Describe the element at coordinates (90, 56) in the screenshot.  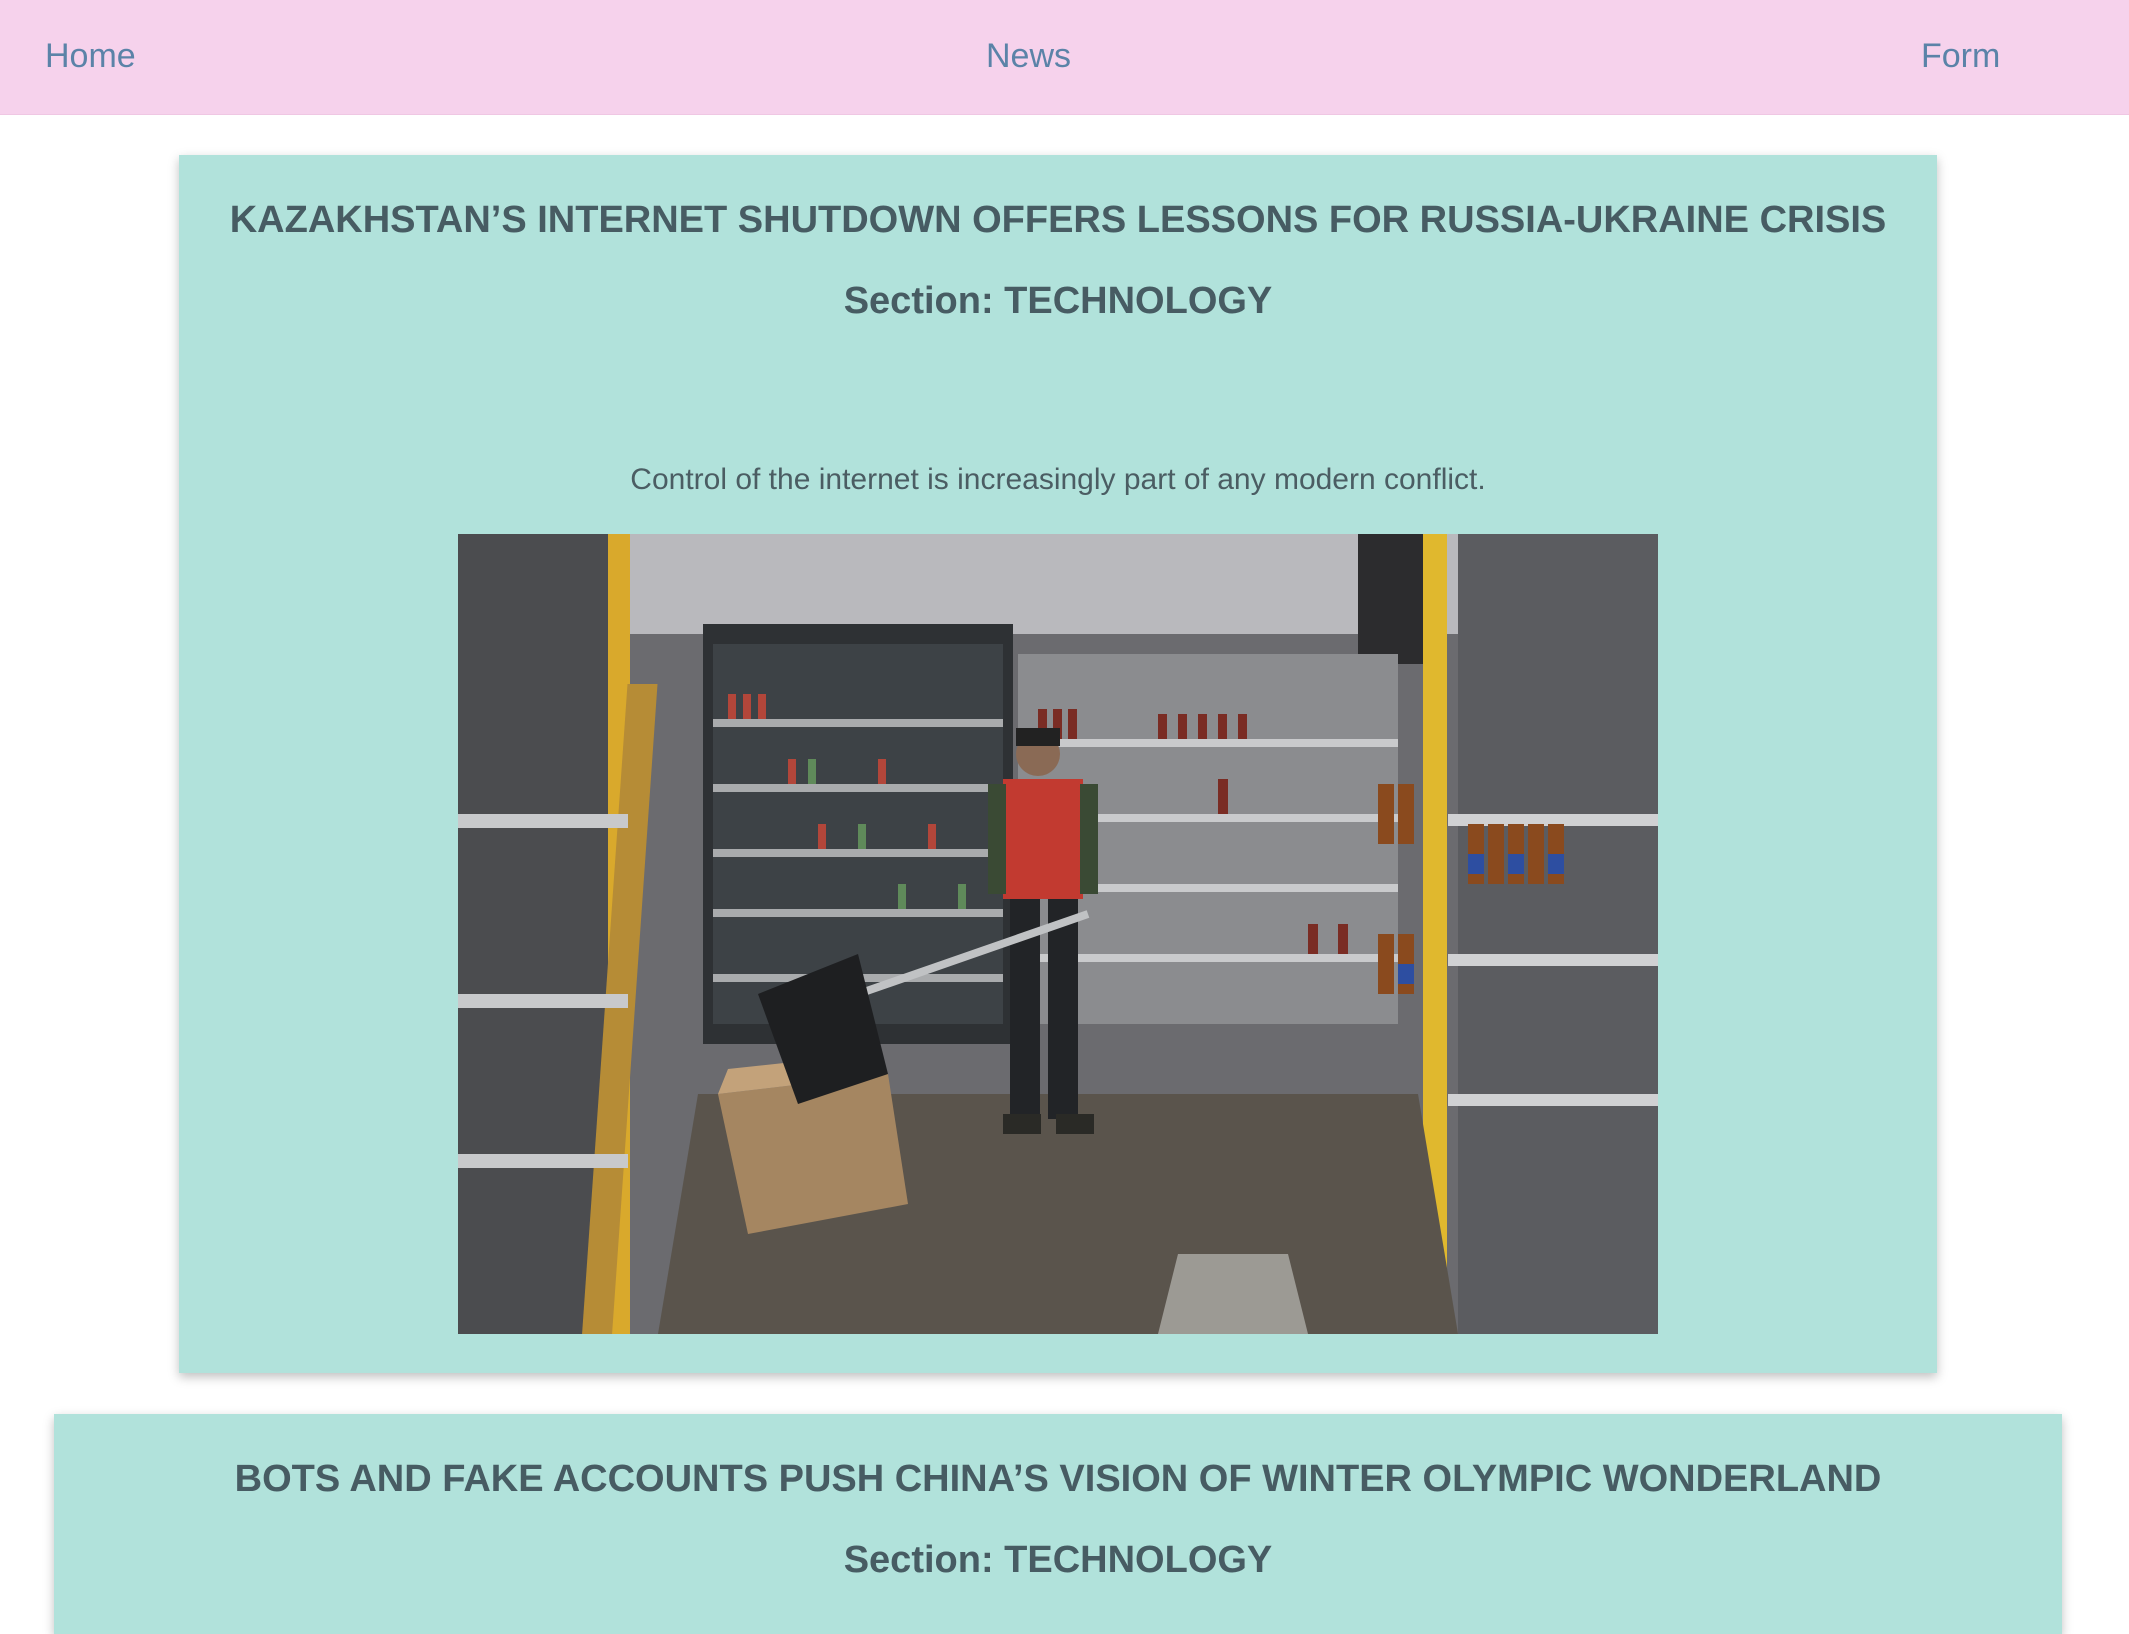
I see `nav-link-home: Home` at that location.